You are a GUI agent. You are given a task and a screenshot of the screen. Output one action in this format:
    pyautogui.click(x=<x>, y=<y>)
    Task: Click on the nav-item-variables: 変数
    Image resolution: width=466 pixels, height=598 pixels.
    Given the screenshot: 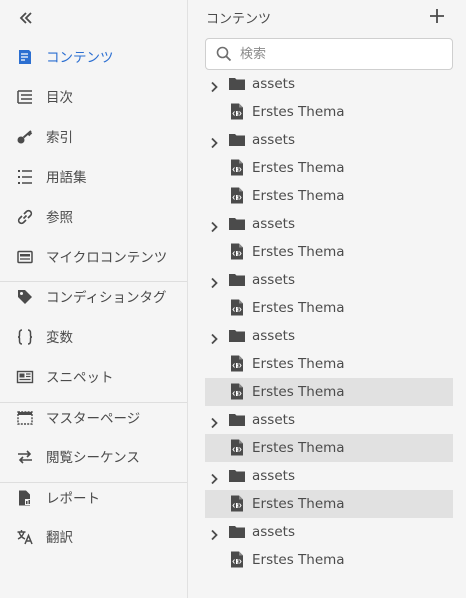 What is the action you would take?
    pyautogui.click(x=93, y=338)
    